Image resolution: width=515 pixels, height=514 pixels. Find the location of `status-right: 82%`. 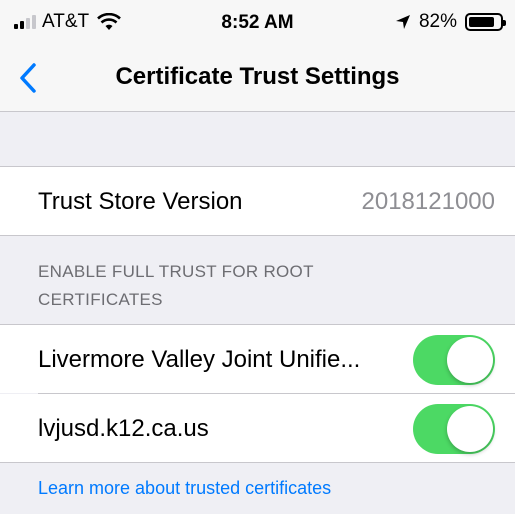

status-right: 82% is located at coordinates (450, 22).